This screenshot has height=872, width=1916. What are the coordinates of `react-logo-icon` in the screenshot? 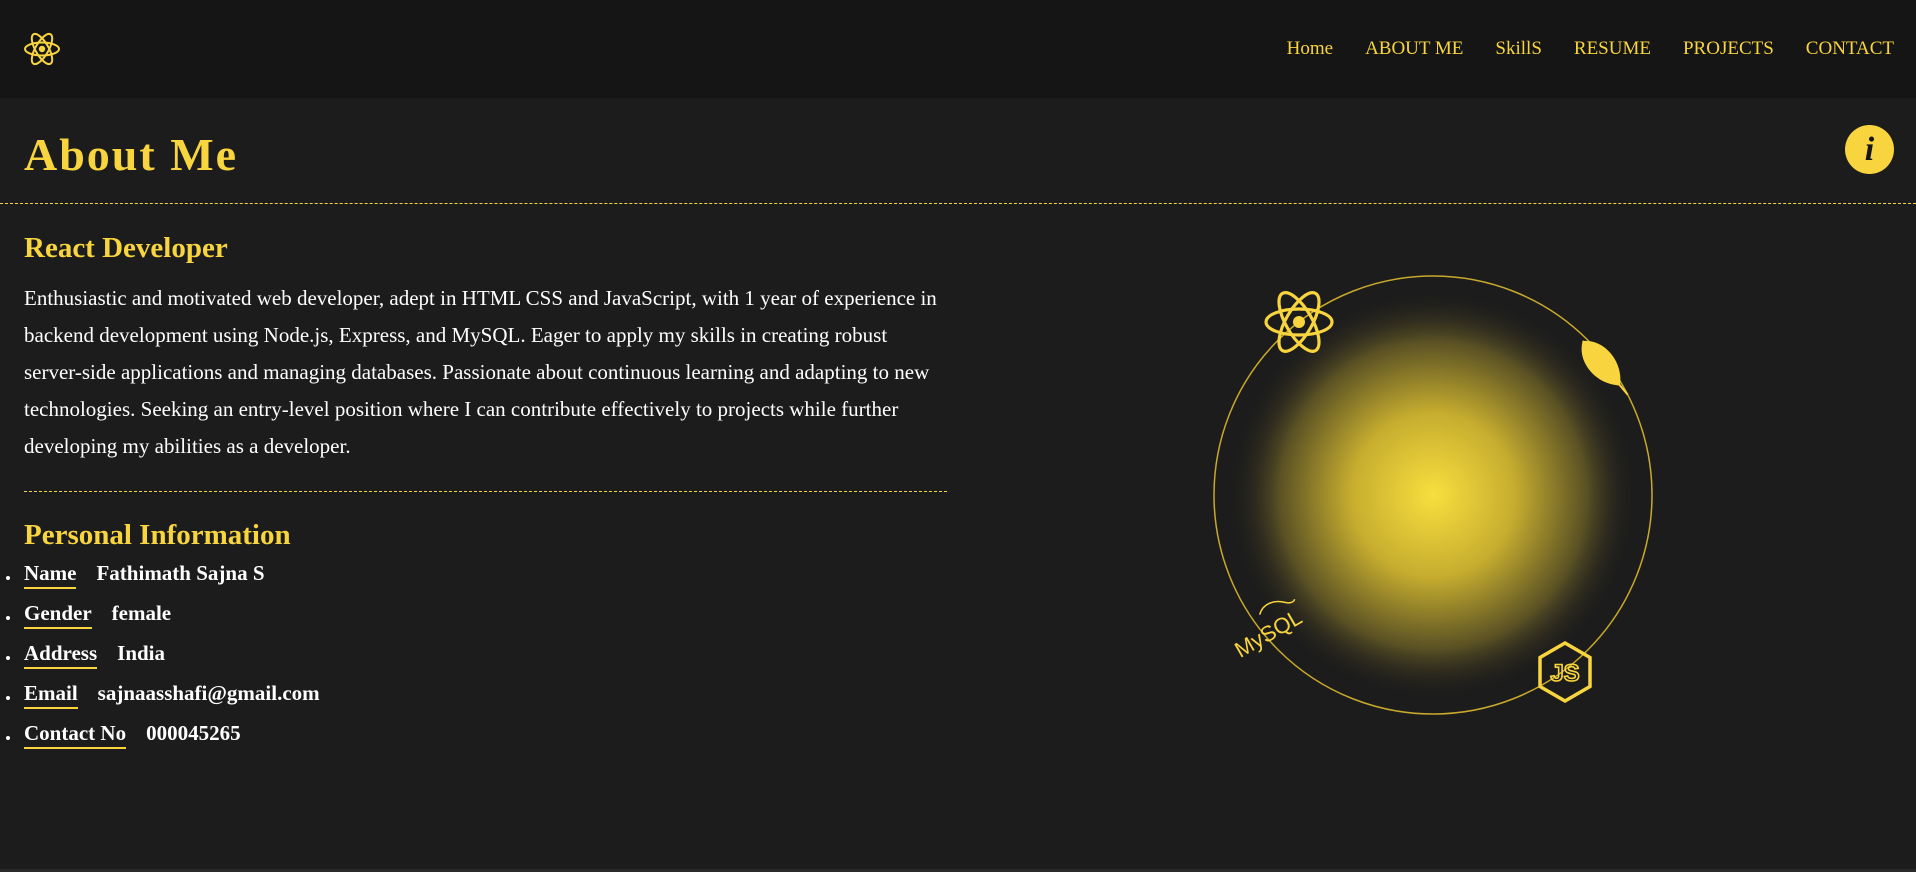 It's located at (42, 49).